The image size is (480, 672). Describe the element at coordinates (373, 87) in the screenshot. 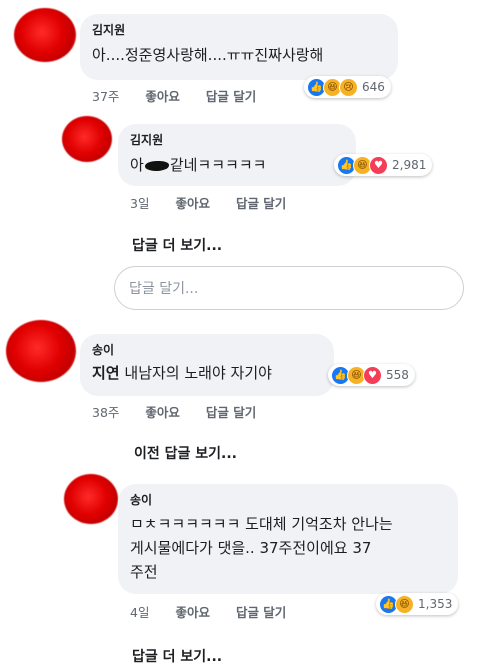

I see `reaction-count: 646` at that location.